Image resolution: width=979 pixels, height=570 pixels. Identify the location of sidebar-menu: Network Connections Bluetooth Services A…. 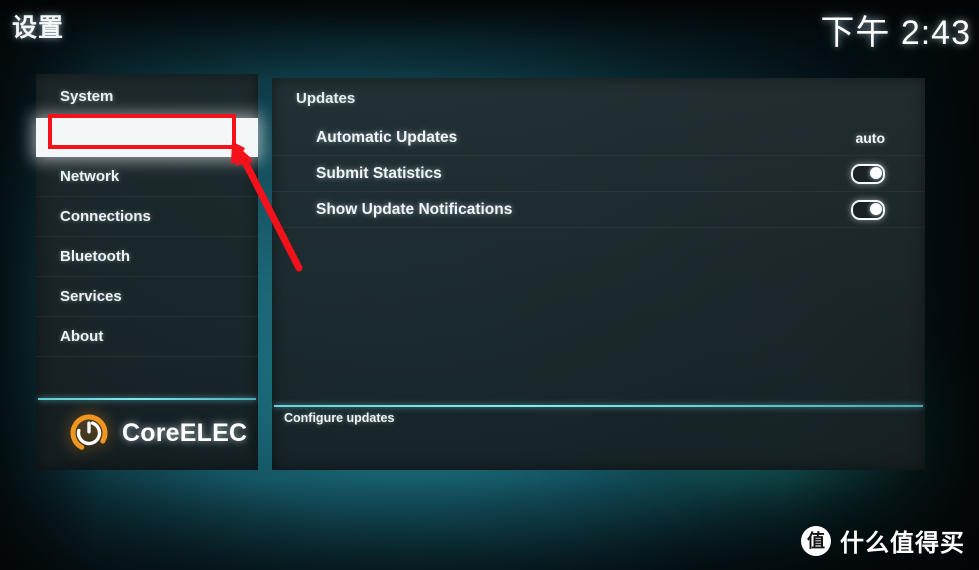
(147, 237).